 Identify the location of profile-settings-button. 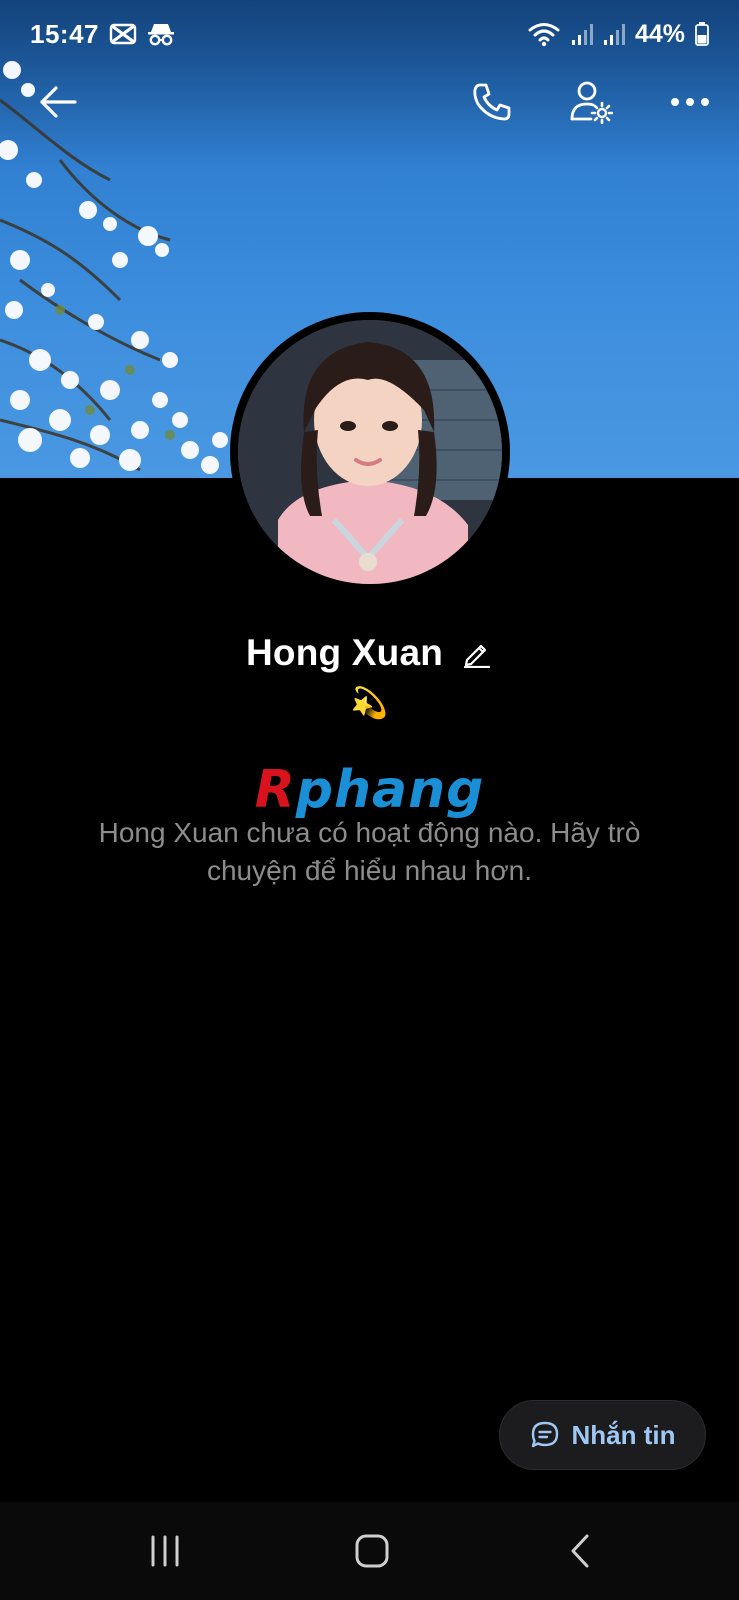
(591, 102).